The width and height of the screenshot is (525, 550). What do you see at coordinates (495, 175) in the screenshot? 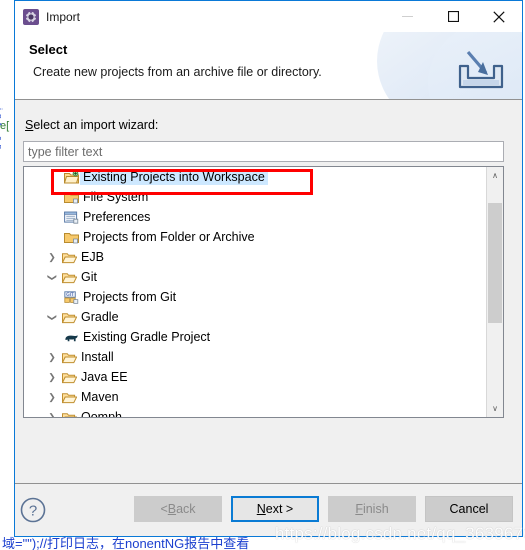
I see `scroll-up-icon: ∧` at bounding box center [495, 175].